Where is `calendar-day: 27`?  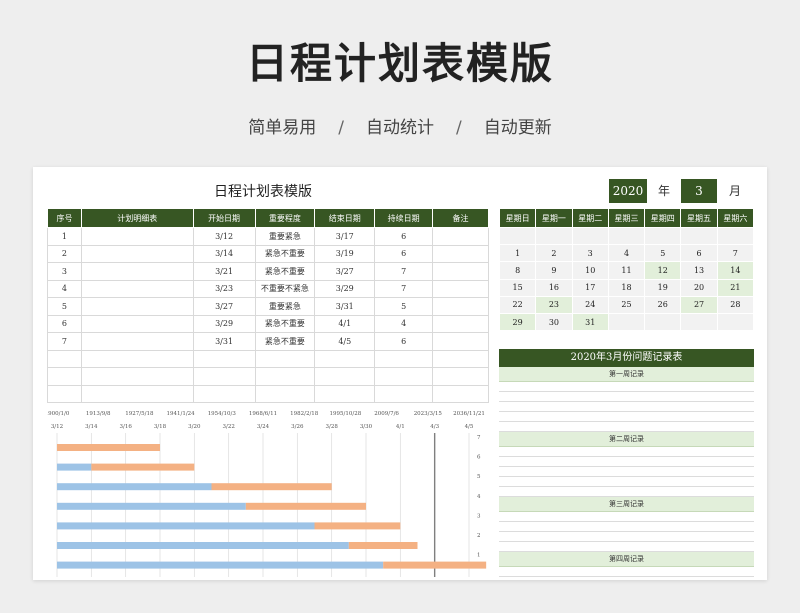 calendar-day: 27 is located at coordinates (699, 304).